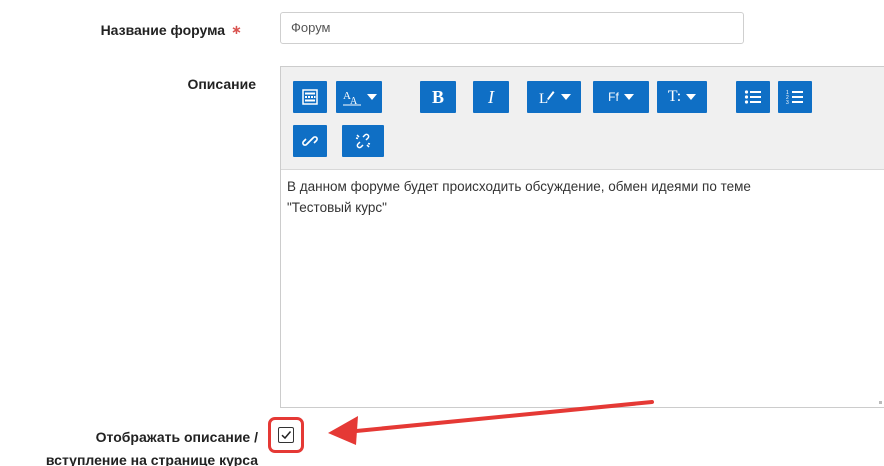 The height and width of the screenshot is (466, 884). I want to click on checkmark-icon, so click(286, 435).